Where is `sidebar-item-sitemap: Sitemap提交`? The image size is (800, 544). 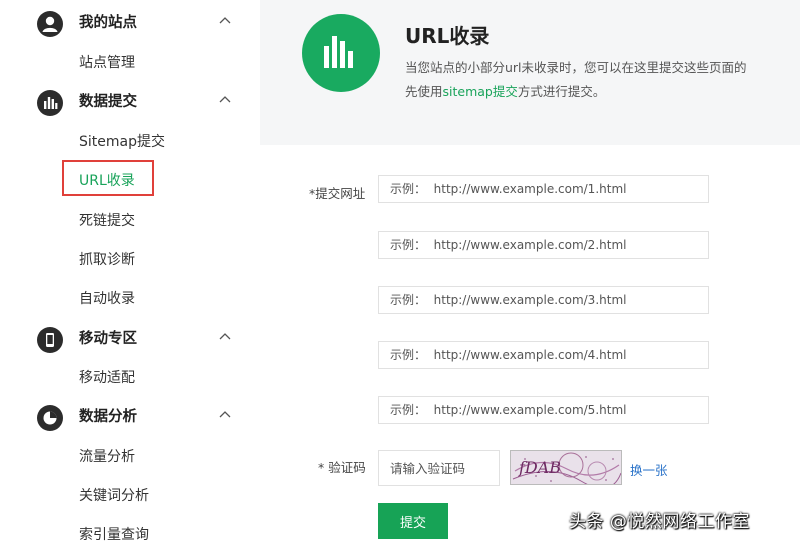
sidebar-item-sitemap: Sitemap提交 is located at coordinates (122, 142).